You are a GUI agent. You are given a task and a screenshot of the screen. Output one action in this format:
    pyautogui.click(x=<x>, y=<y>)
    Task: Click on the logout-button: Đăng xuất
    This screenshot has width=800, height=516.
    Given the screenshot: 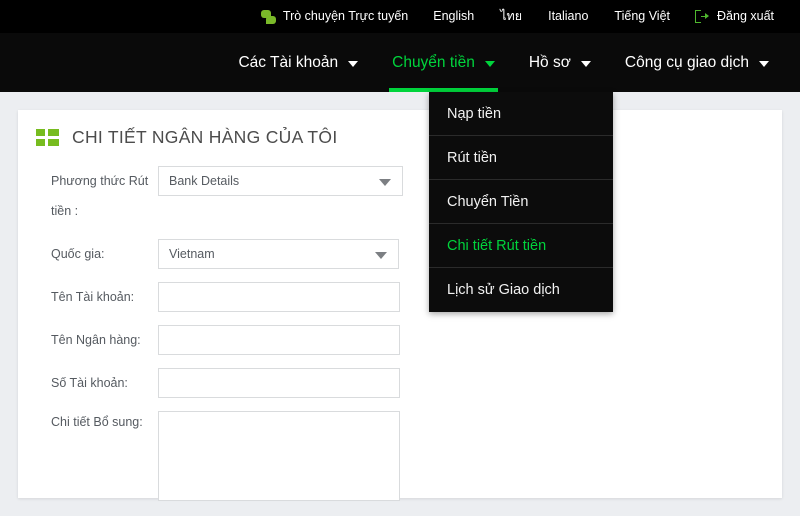 What is the action you would take?
    pyautogui.click(x=734, y=16)
    